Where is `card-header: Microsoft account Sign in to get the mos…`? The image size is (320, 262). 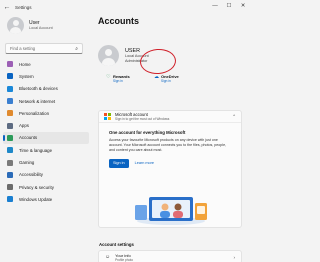 card-header: Microsoft account Sign in to get the mos… is located at coordinates (170, 117).